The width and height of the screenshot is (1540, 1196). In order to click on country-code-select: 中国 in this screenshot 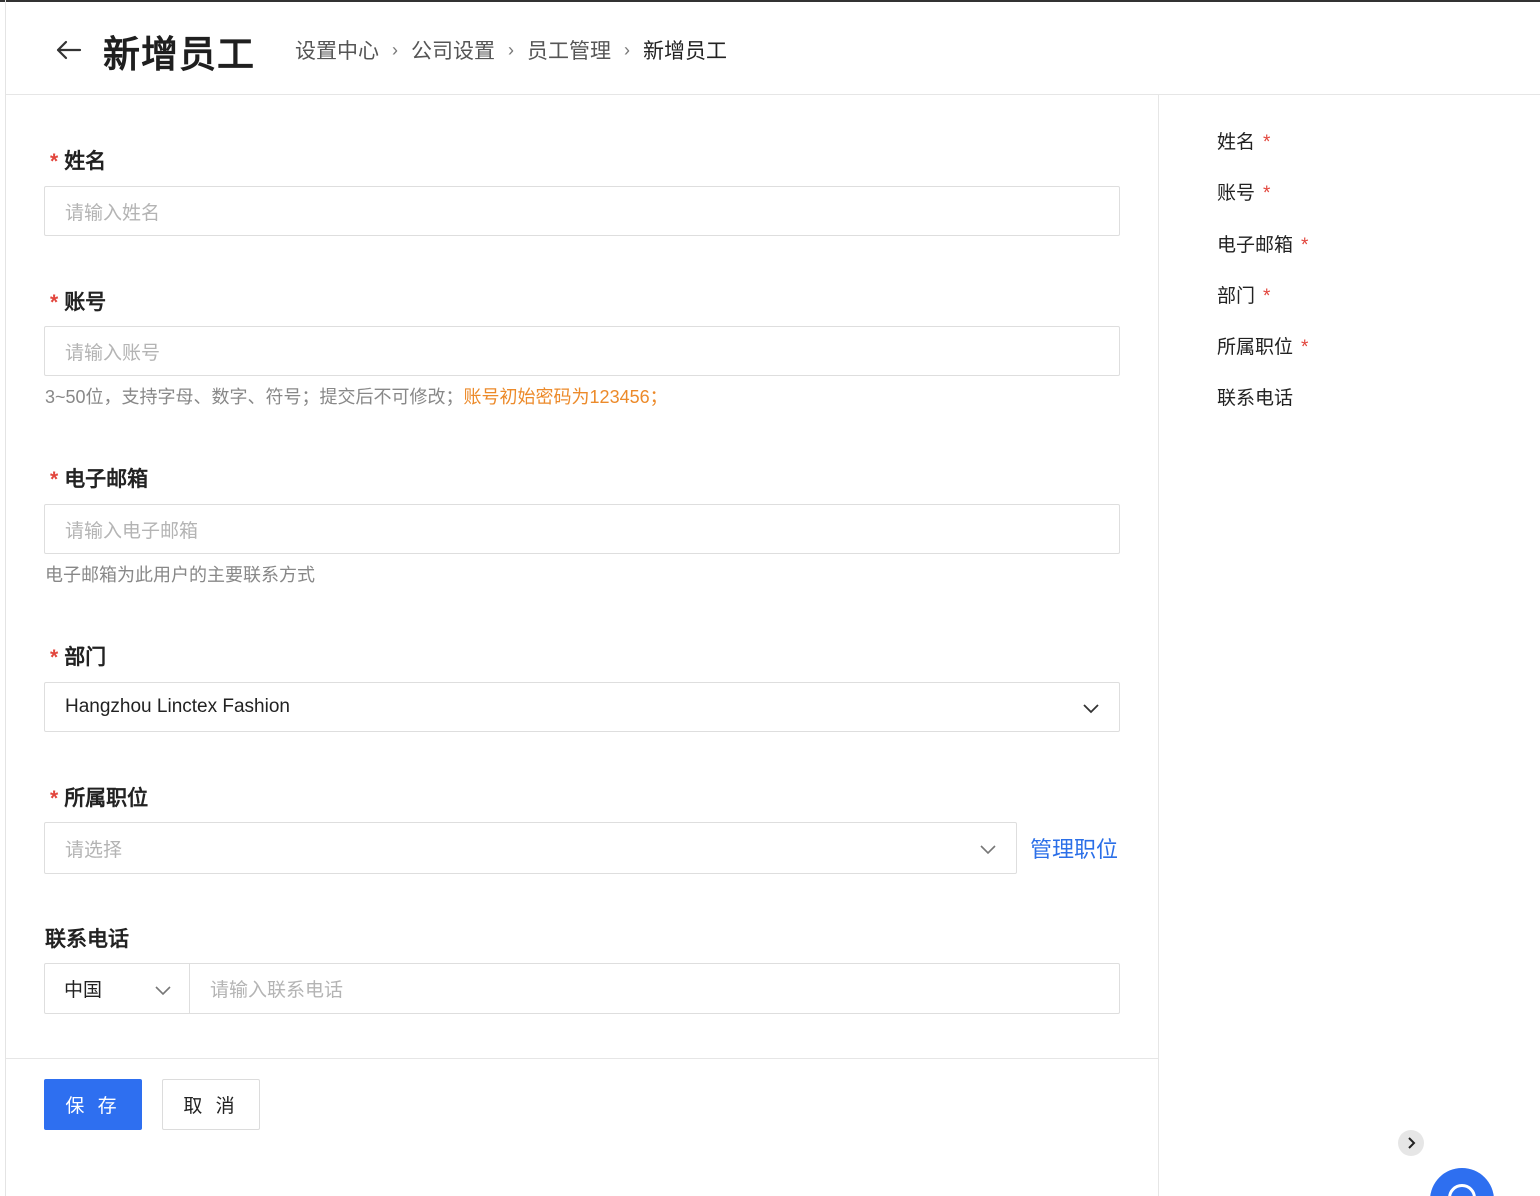, I will do `click(117, 988)`.